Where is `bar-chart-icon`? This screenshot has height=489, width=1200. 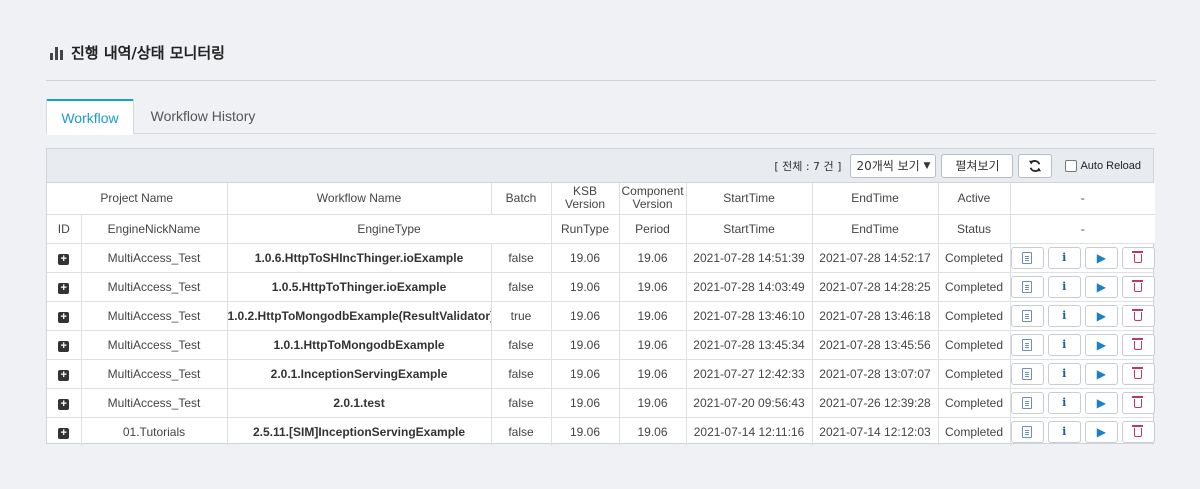
bar-chart-icon is located at coordinates (56, 53).